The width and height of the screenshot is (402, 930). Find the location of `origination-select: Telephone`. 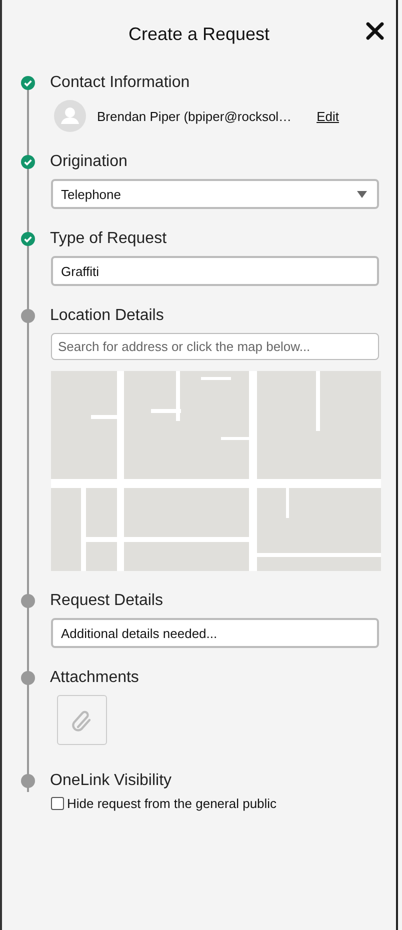

origination-select: Telephone is located at coordinates (215, 194).